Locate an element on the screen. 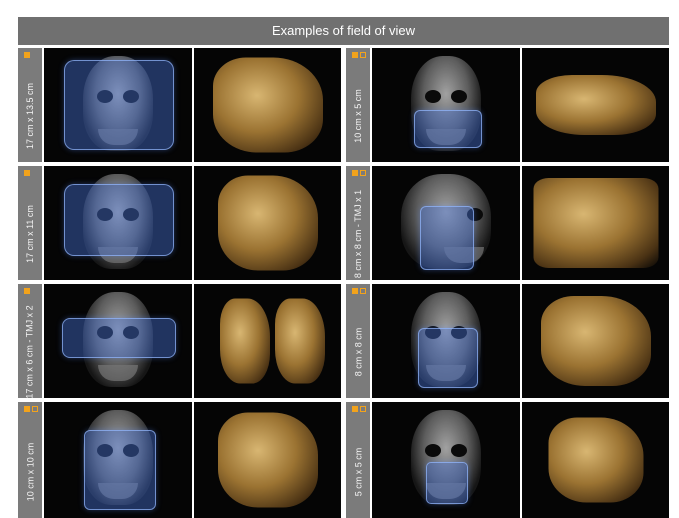  dentition-reconstruction-icon is located at coordinates (595, 341).